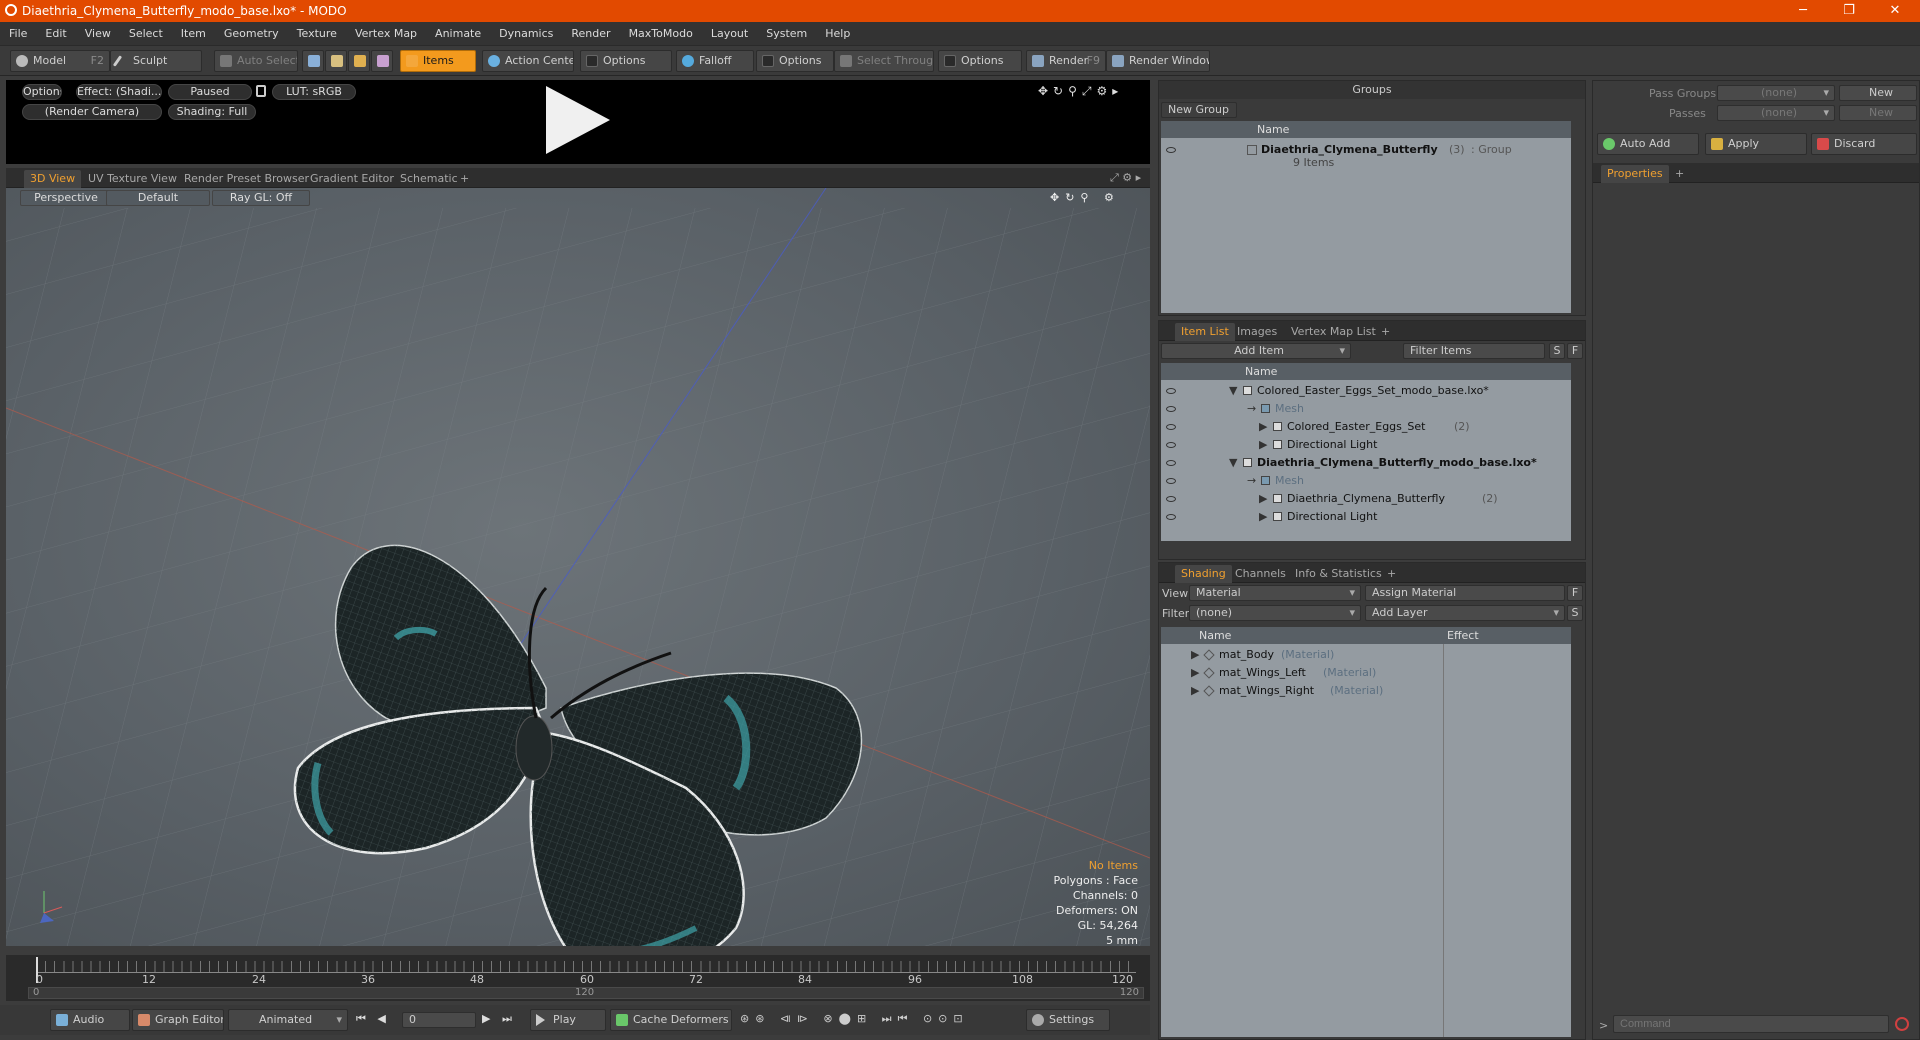  I want to click on view-dropdown: Material, so click(1275, 593).